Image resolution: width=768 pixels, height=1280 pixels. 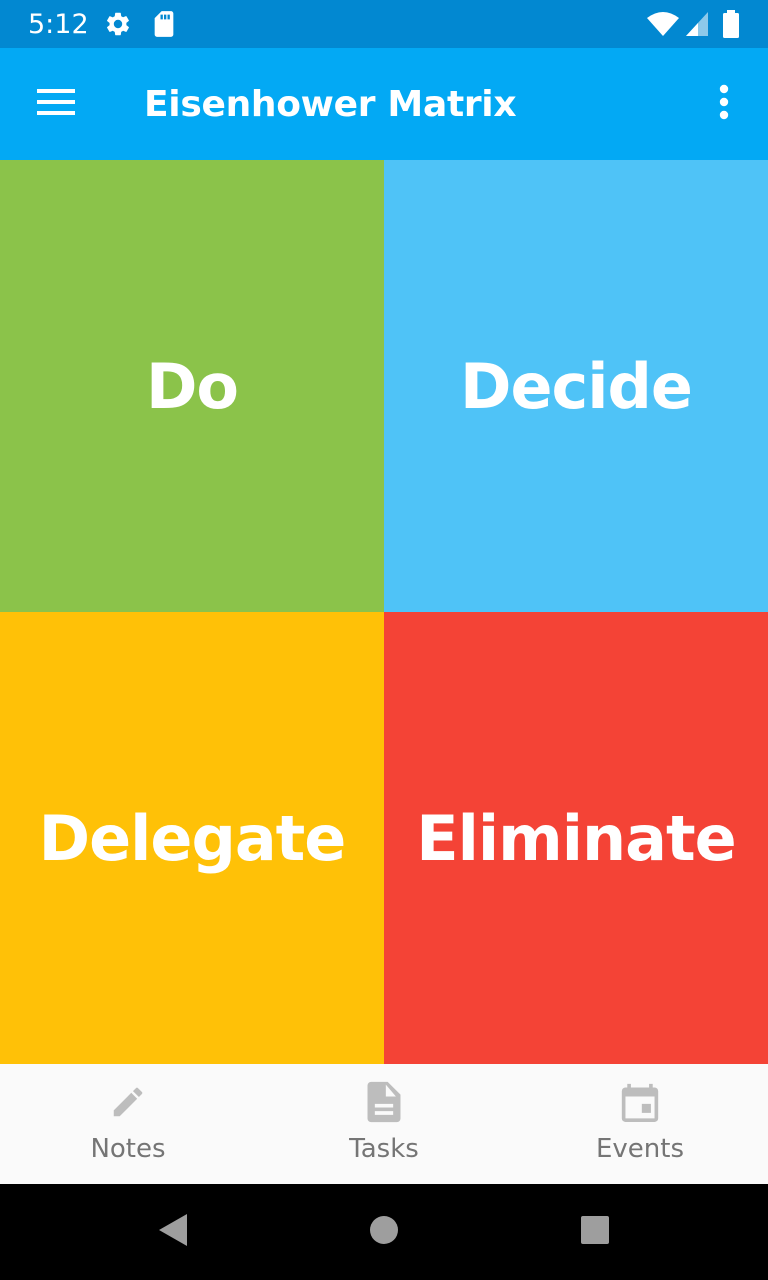 I want to click on app-bar: Eisenhower Matrix, so click(x=384, y=104).